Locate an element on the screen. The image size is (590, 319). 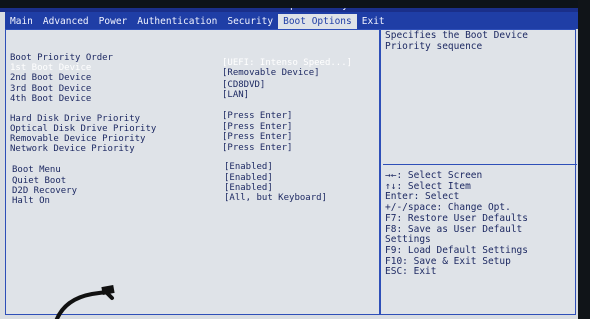
panel-divider is located at coordinates (380, 172).